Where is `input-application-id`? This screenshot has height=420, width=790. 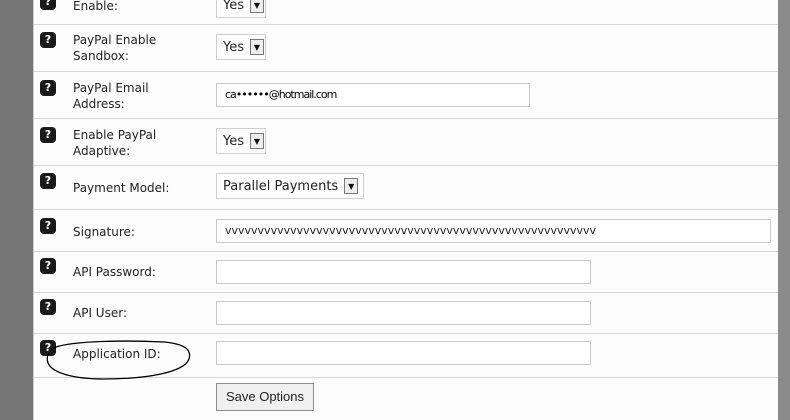
input-application-id is located at coordinates (403, 353).